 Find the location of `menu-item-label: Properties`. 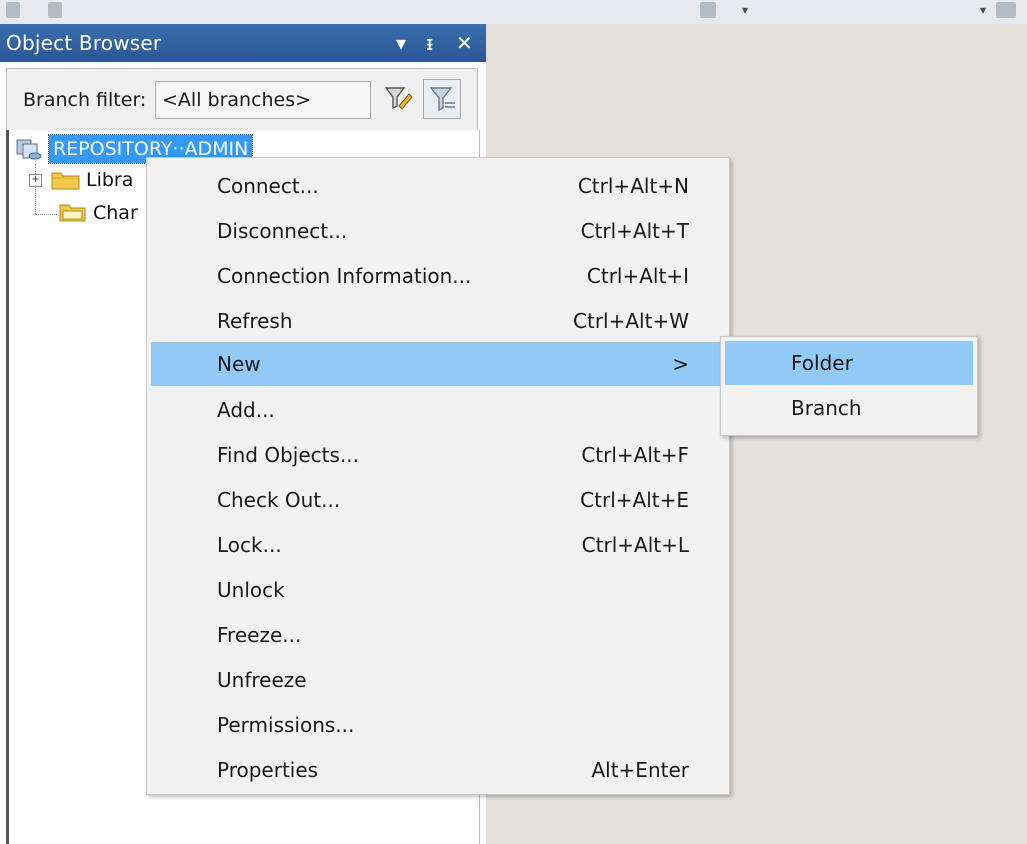

menu-item-label: Properties is located at coordinates (268, 770).